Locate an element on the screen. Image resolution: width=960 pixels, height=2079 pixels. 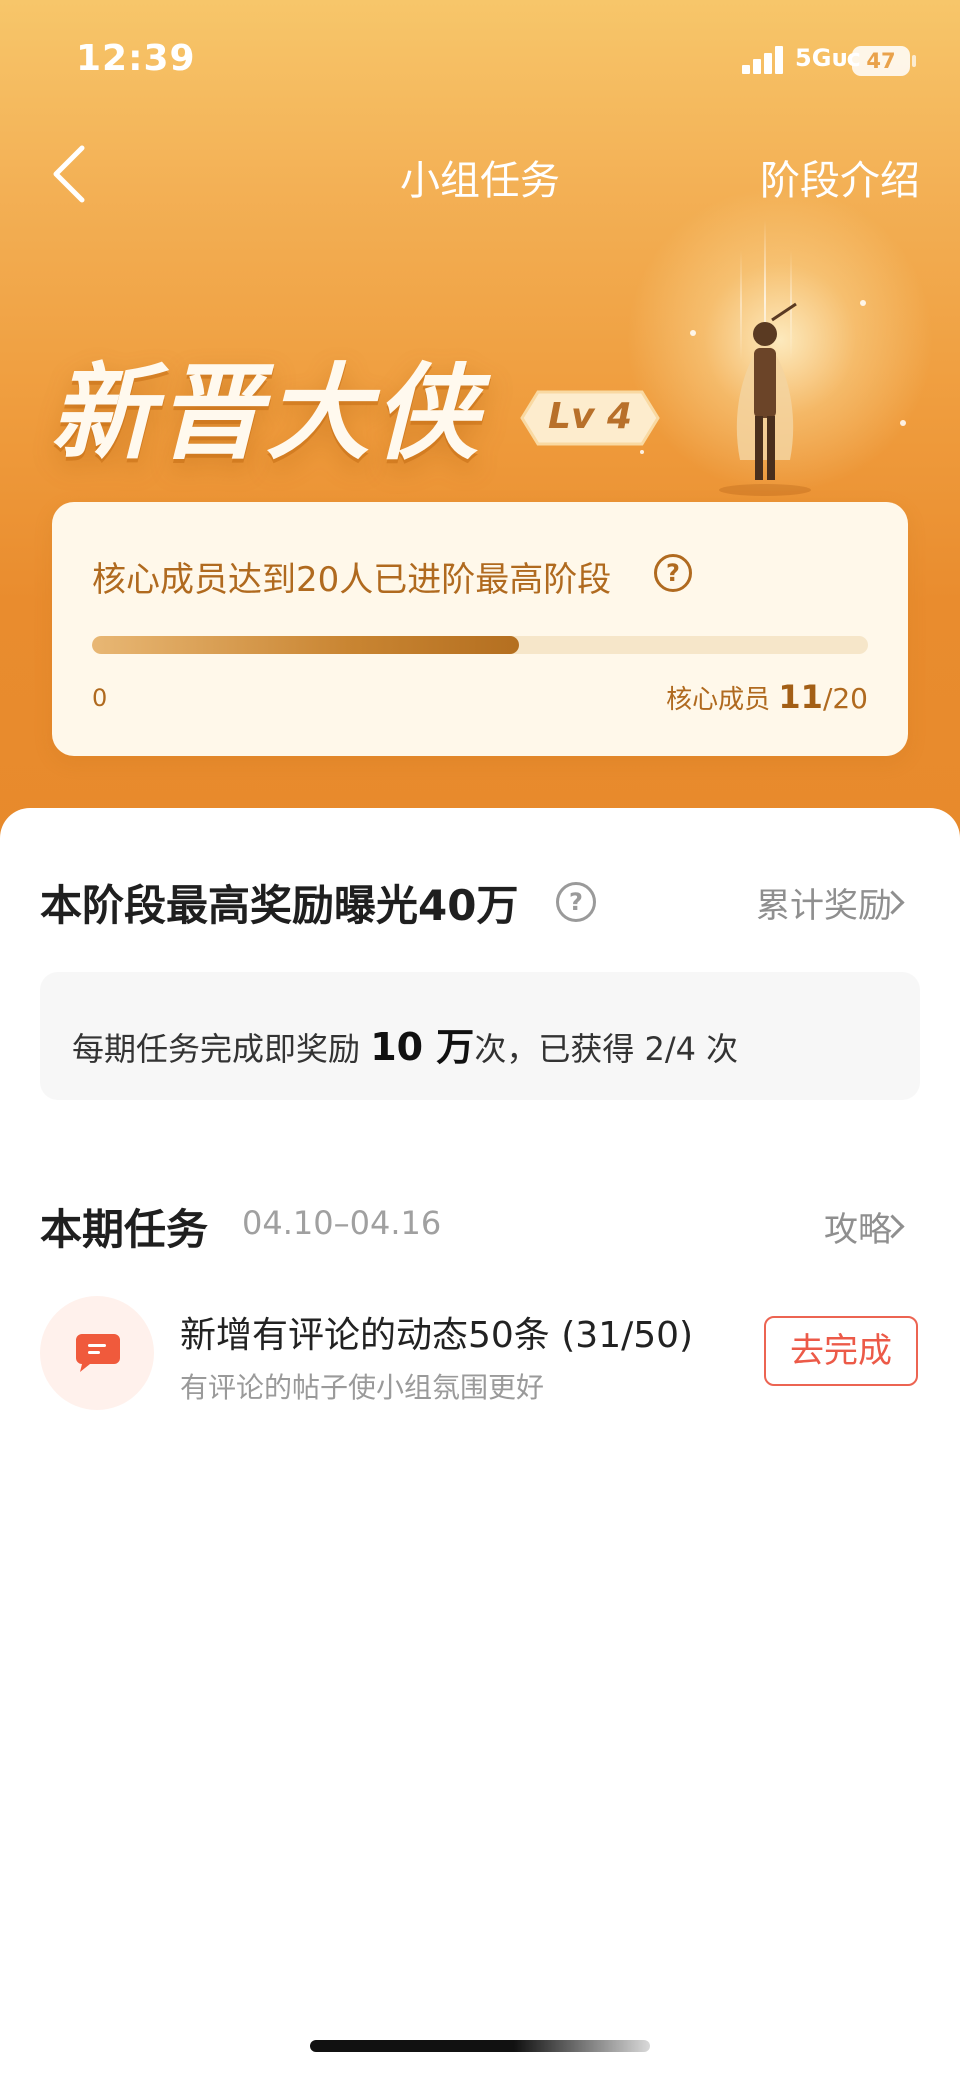
task-subtitle: 有评论的帖子使小组氛围更好 is located at coordinates (362, 1387).